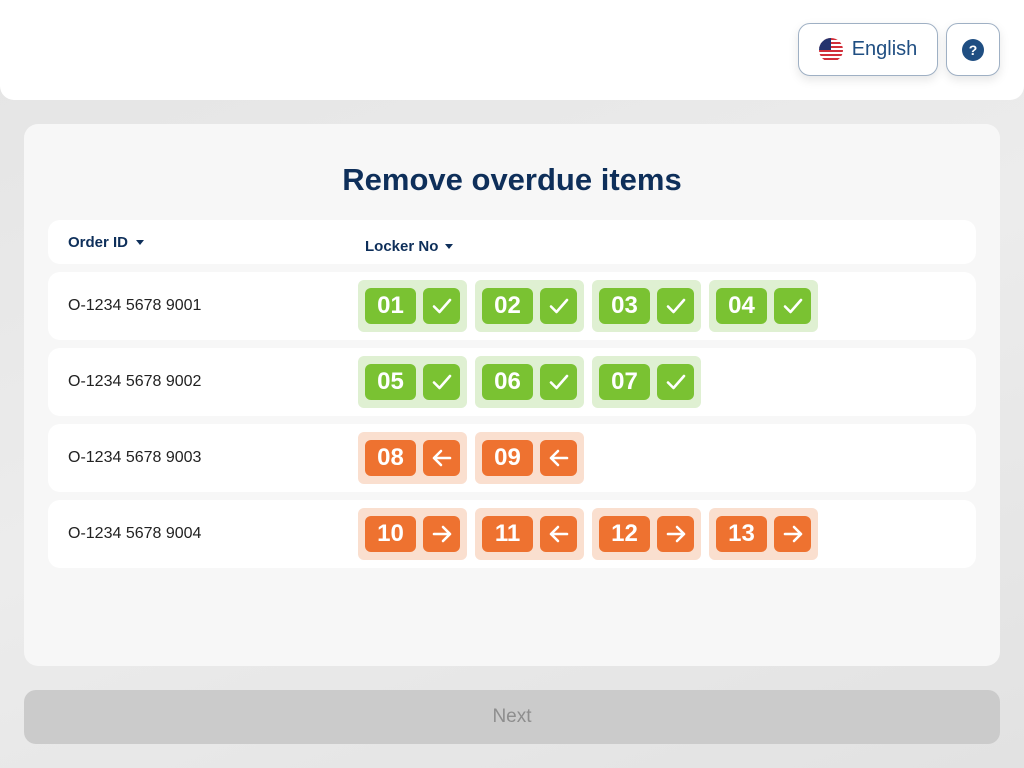 This screenshot has width=1024, height=768. I want to click on locker-number: 13, so click(741, 534).